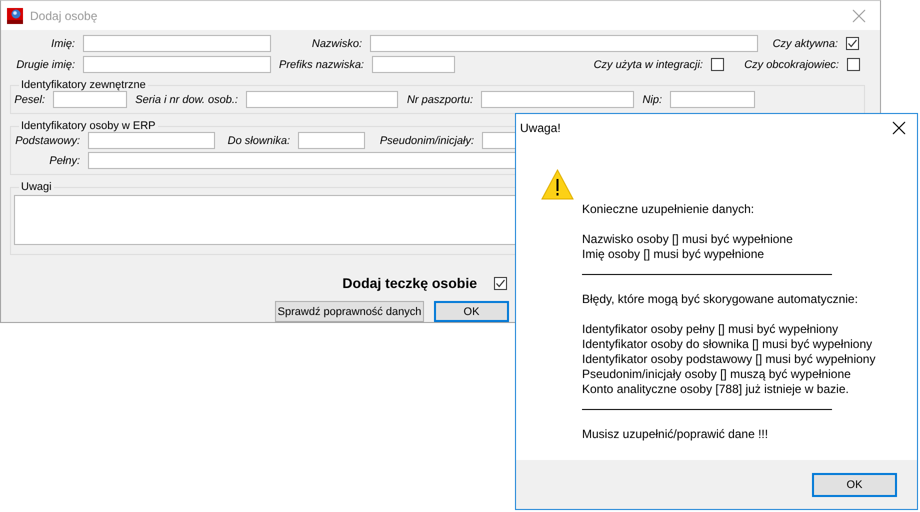  I want to click on field-label: Pesel:, so click(29, 100).